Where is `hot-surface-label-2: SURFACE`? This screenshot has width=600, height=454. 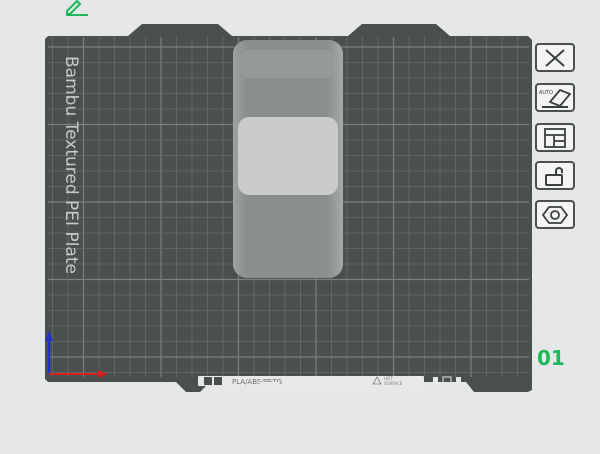 hot-surface-label-2: SURFACE is located at coordinates (393, 383).